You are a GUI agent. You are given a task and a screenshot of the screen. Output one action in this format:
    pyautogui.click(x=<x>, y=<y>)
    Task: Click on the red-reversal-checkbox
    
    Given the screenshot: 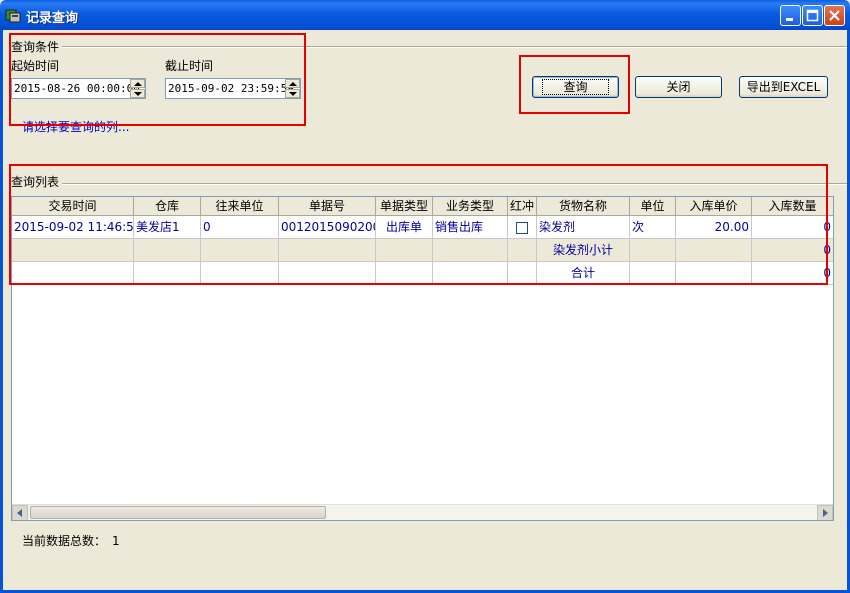 What is the action you would take?
    pyautogui.click(x=522, y=227)
    